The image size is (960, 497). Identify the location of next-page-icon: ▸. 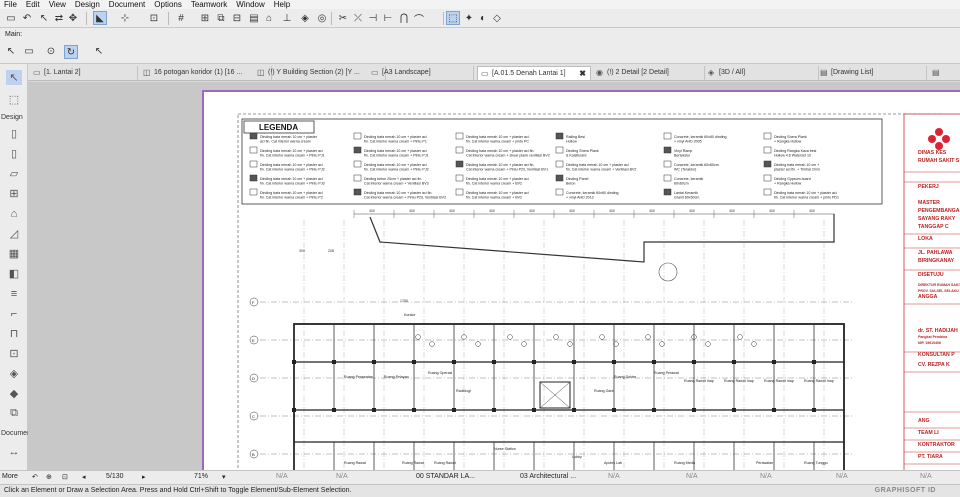
(144, 477).